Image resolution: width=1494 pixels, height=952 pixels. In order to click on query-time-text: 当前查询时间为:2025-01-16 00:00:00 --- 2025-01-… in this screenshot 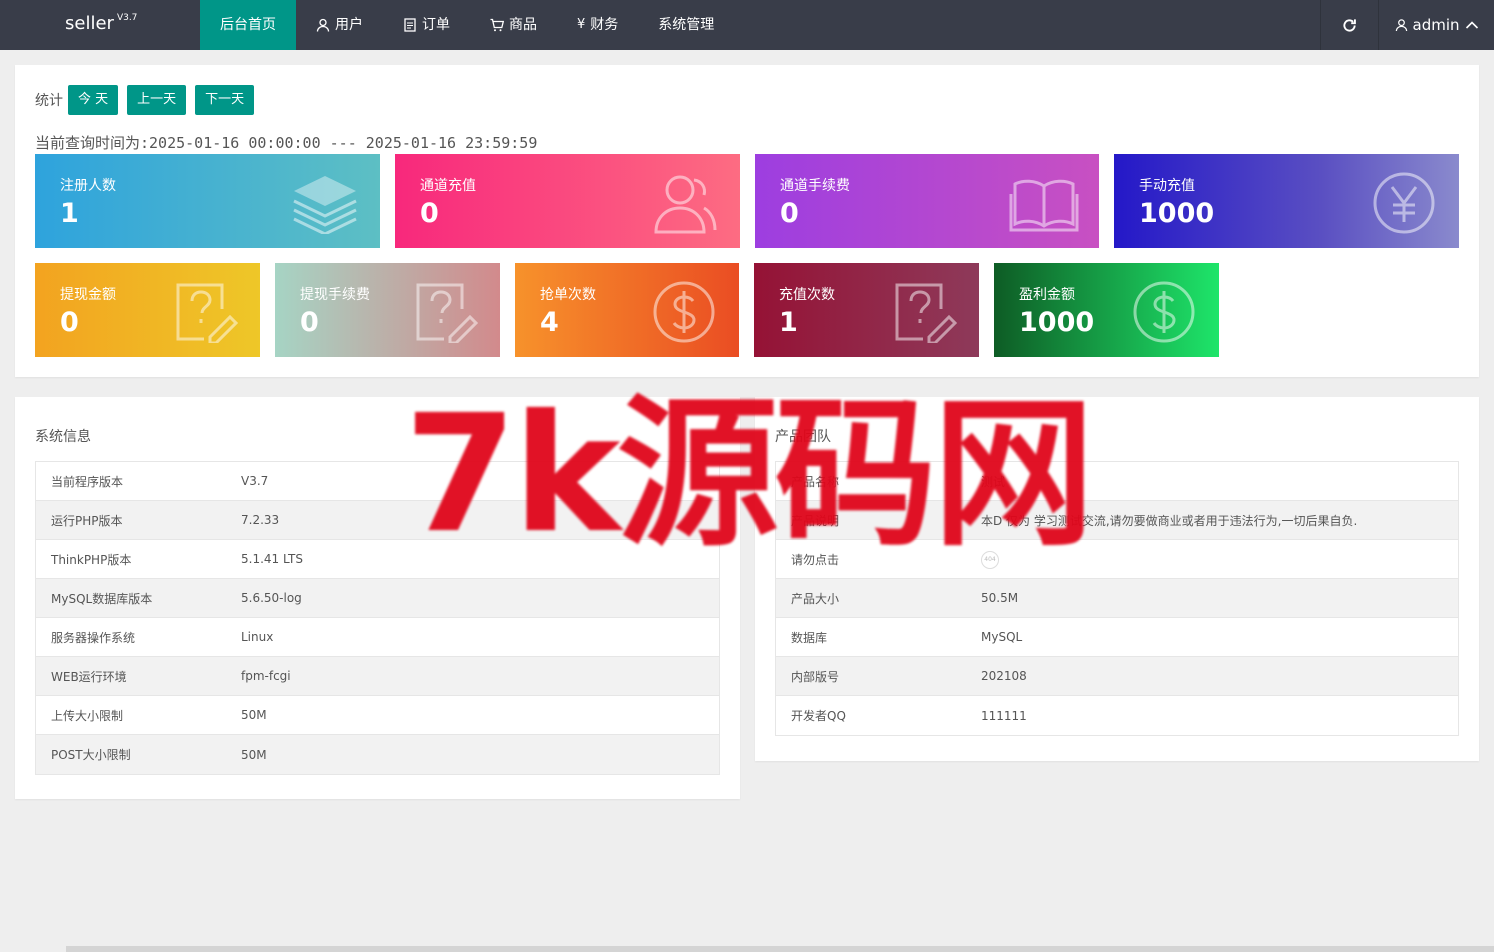, I will do `click(286, 143)`.